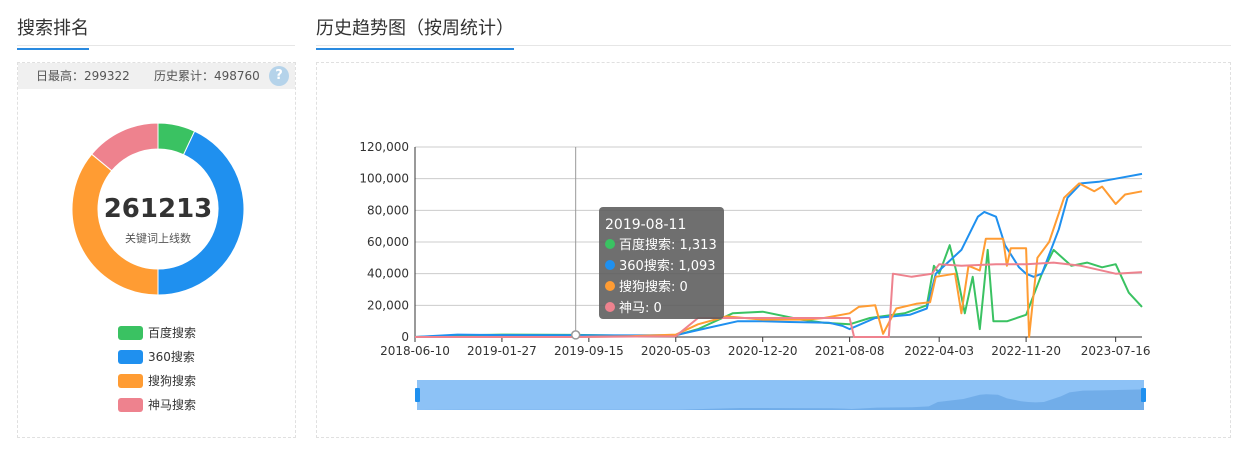  I want to click on legend-360-swatch, so click(130, 357).